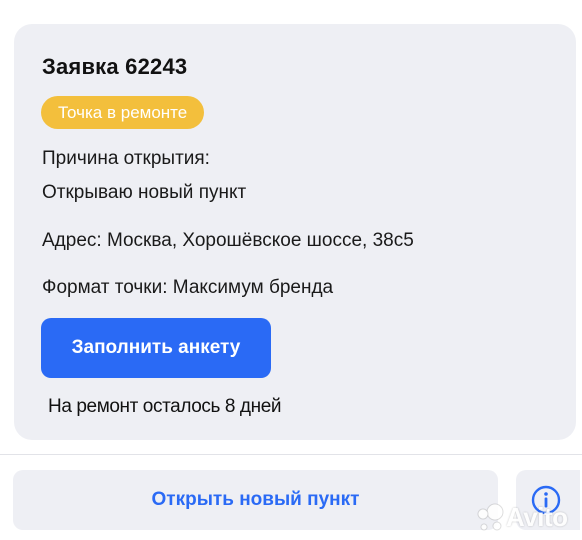 The height and width of the screenshot is (540, 582). Describe the element at coordinates (115, 66) in the screenshot. I see `request-title: Заявка 62243` at that location.